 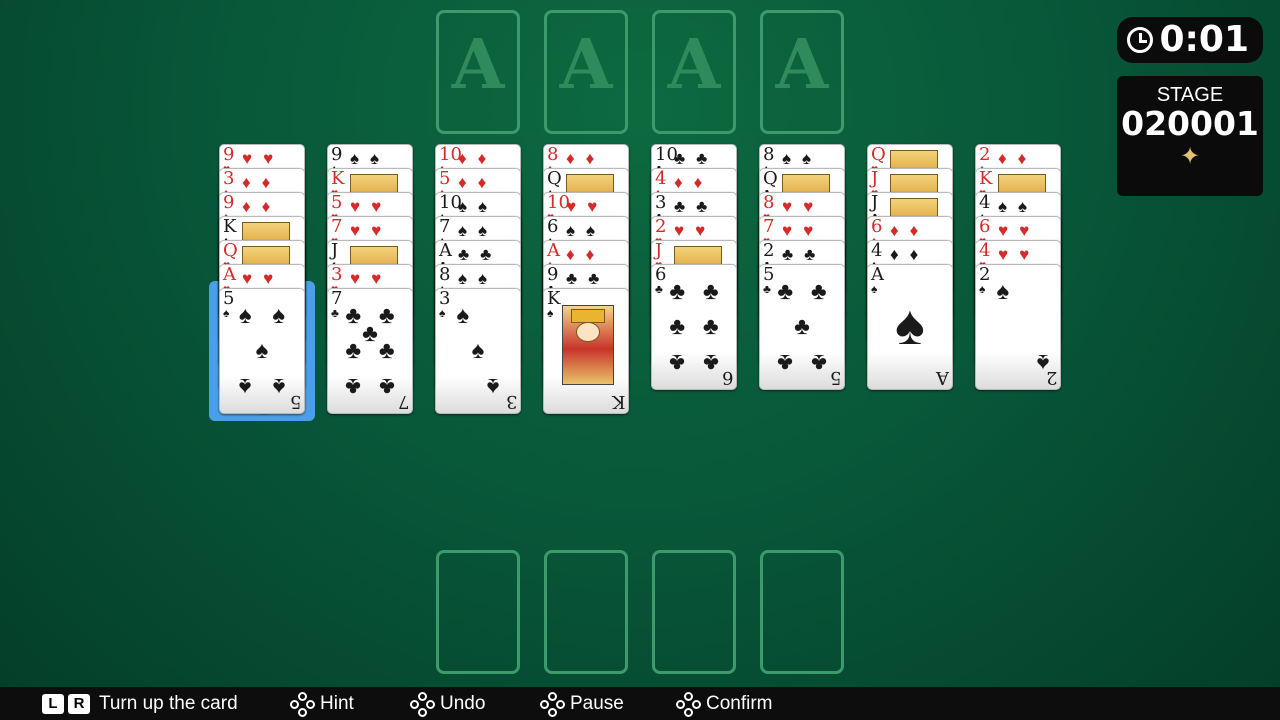 What do you see at coordinates (588, 345) in the screenshot?
I see `king-portrait-icon` at bounding box center [588, 345].